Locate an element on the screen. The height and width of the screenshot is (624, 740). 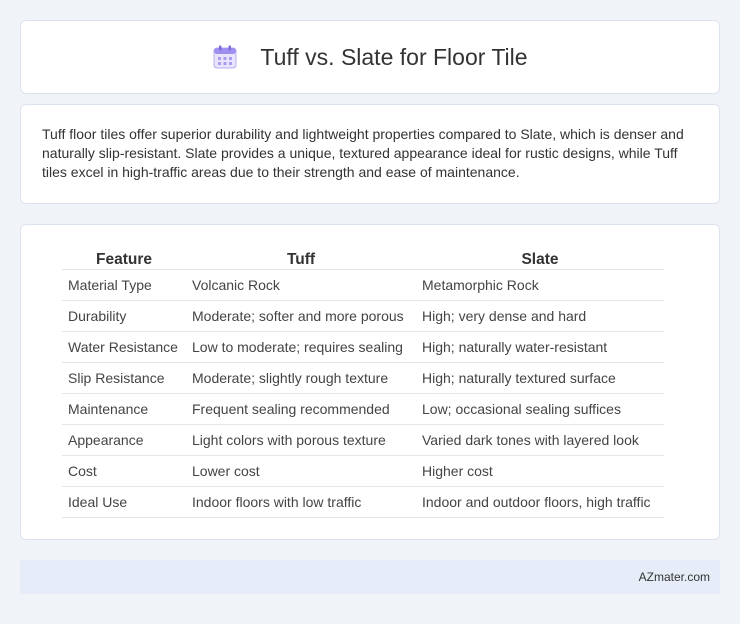
slate-cell: Higher cost is located at coordinates (540, 471).